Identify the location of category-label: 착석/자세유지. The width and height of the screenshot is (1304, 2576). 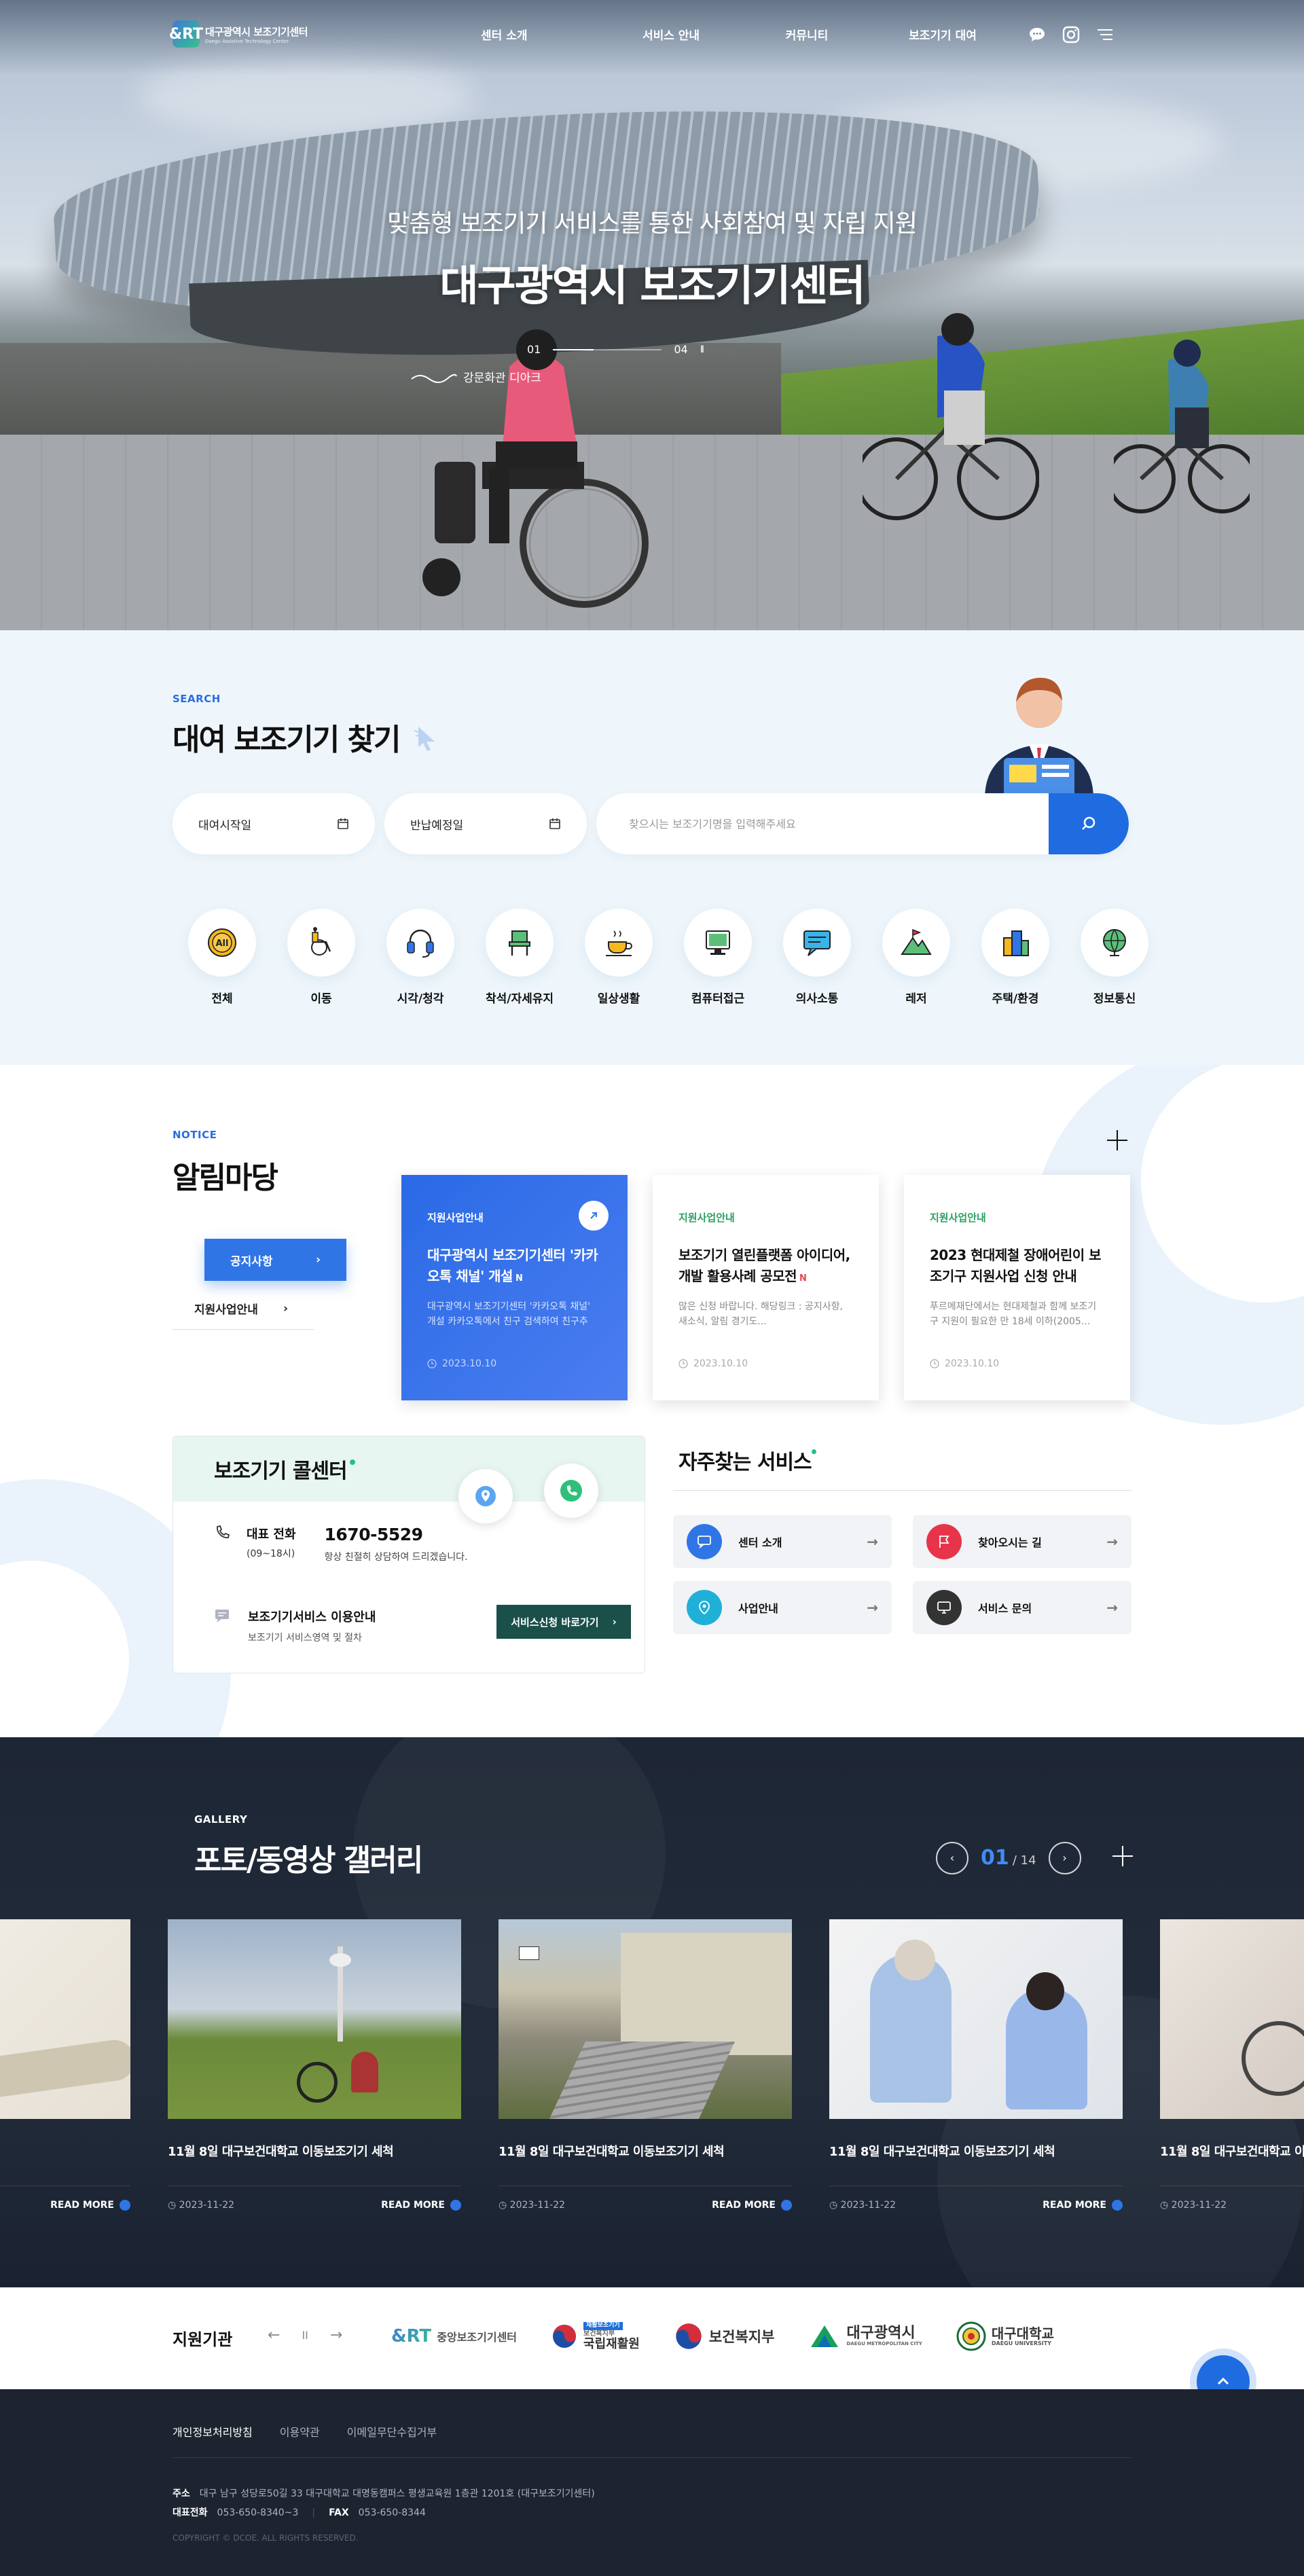
(519, 999).